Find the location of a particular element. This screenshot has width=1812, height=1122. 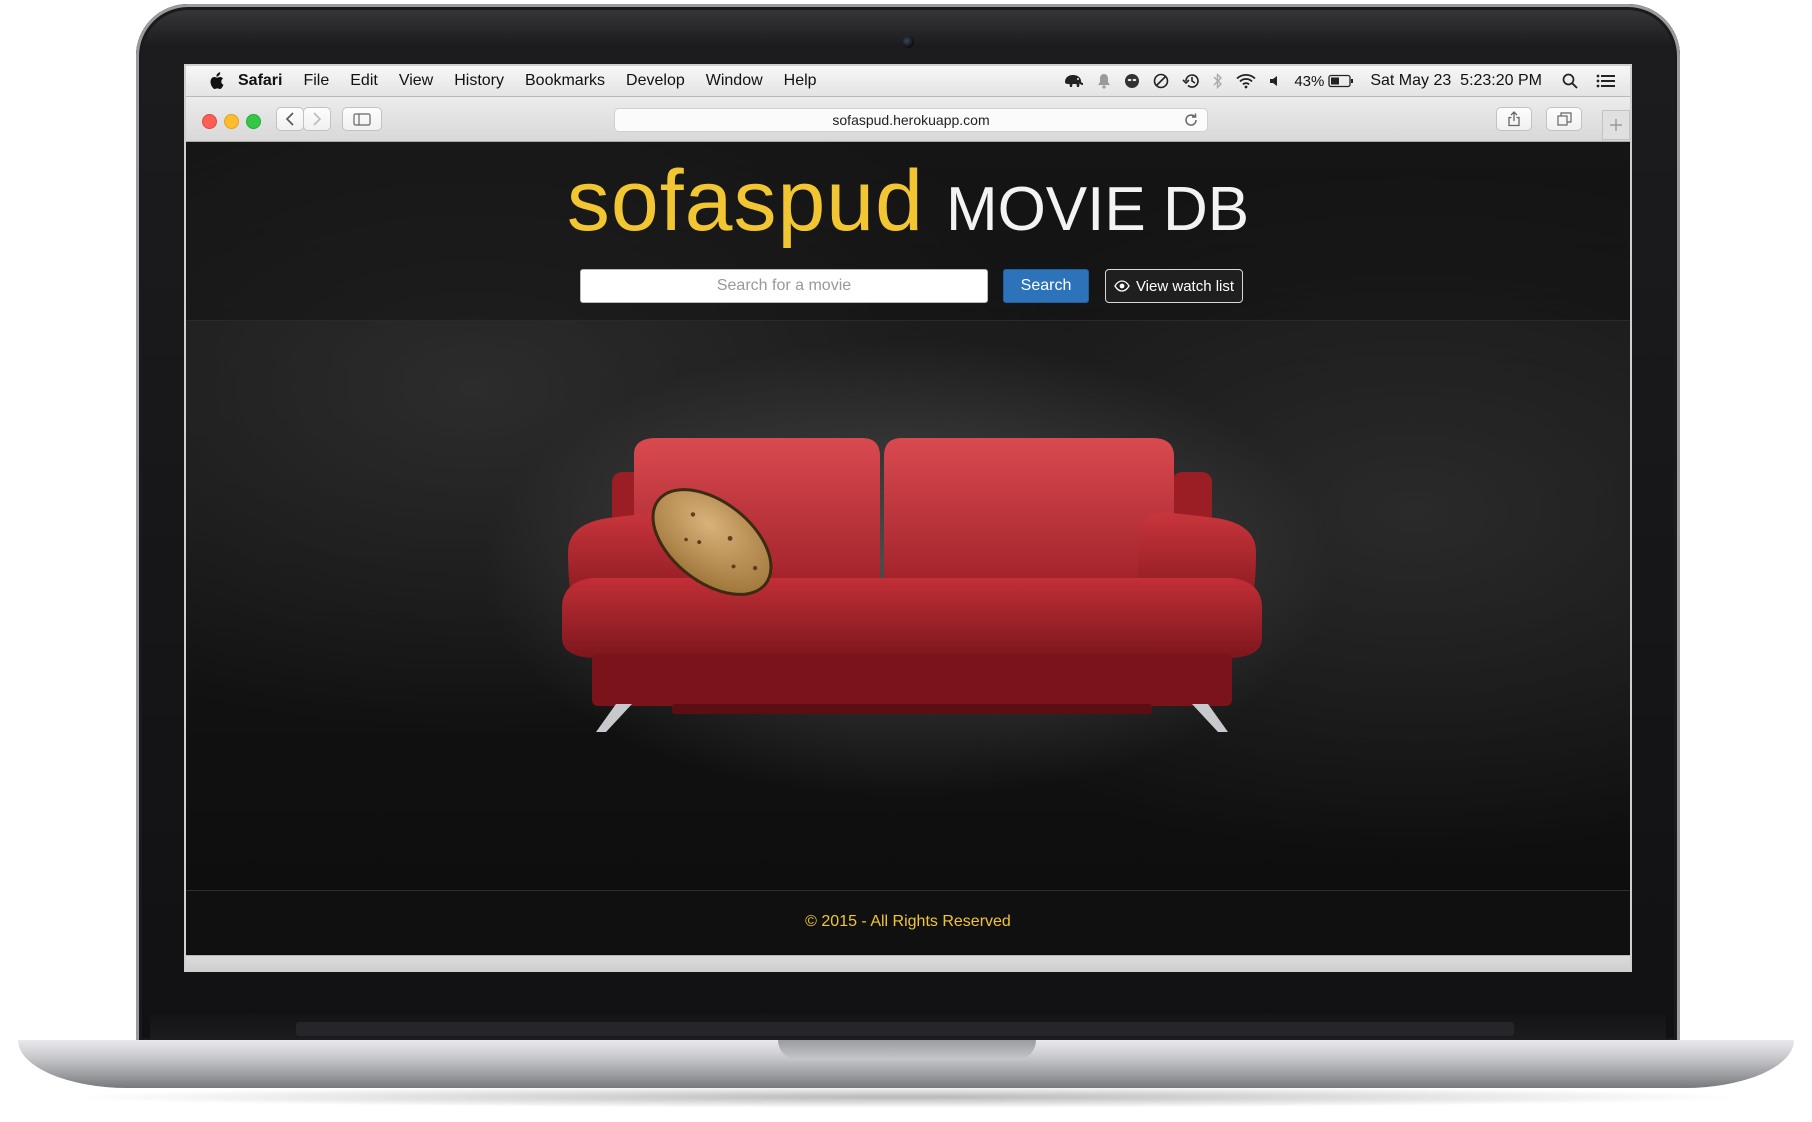

movie-search-input: Search for a movie is located at coordinates (784, 286).